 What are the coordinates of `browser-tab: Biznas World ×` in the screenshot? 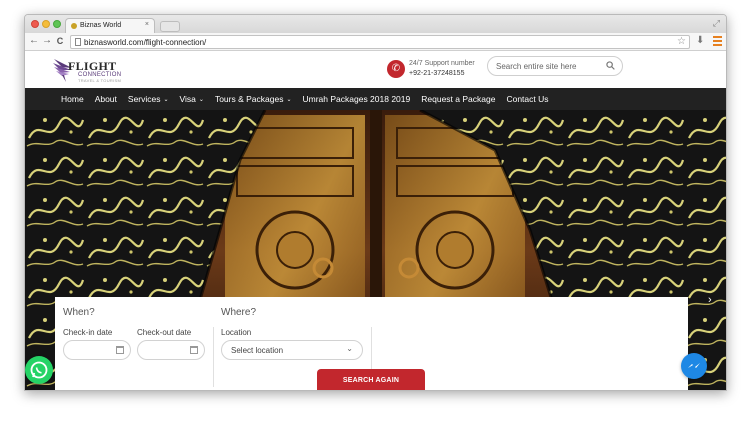 It's located at (110, 25).